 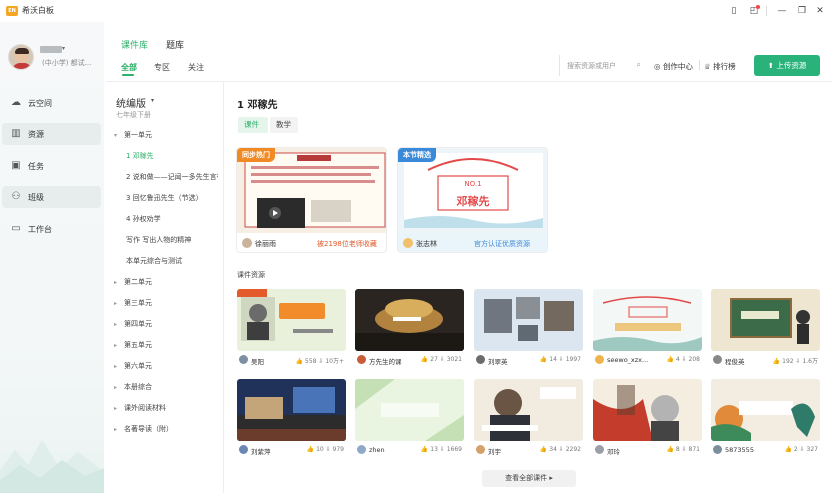 I want to click on search-icon: ⌕, so click(x=639, y=65).